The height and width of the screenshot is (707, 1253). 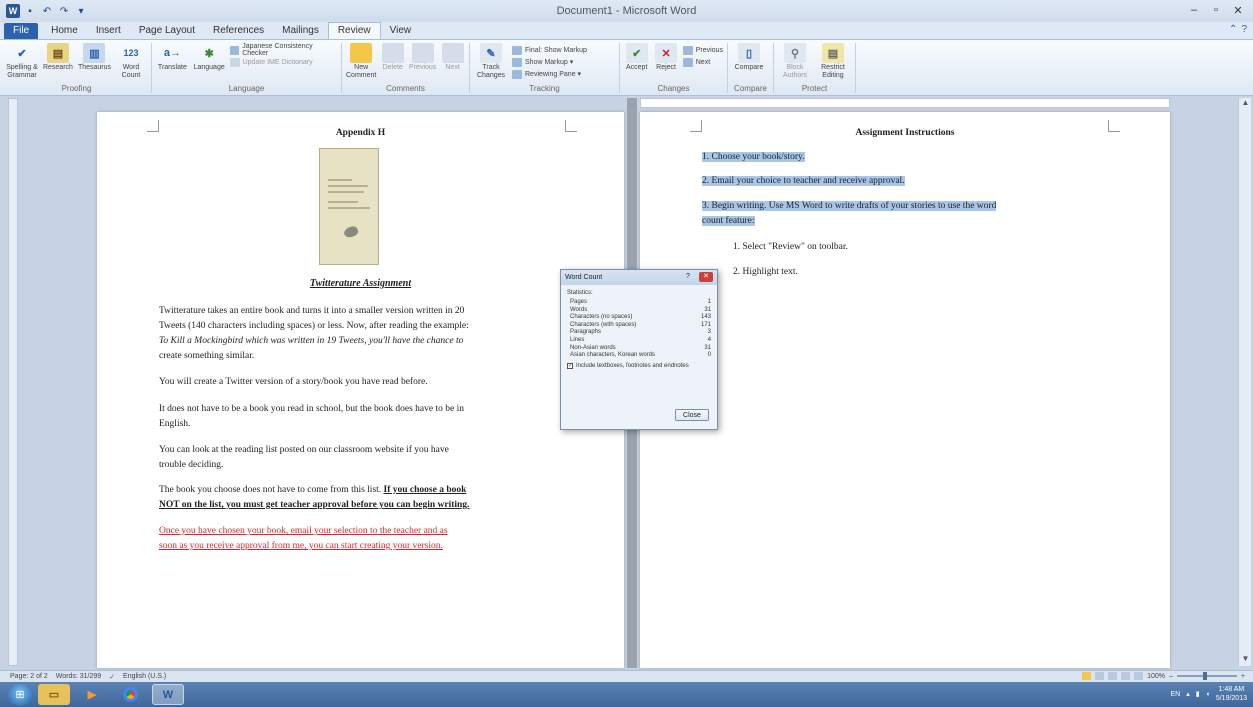 I want to click on zoom-out-icon: –, so click(x=1171, y=676).